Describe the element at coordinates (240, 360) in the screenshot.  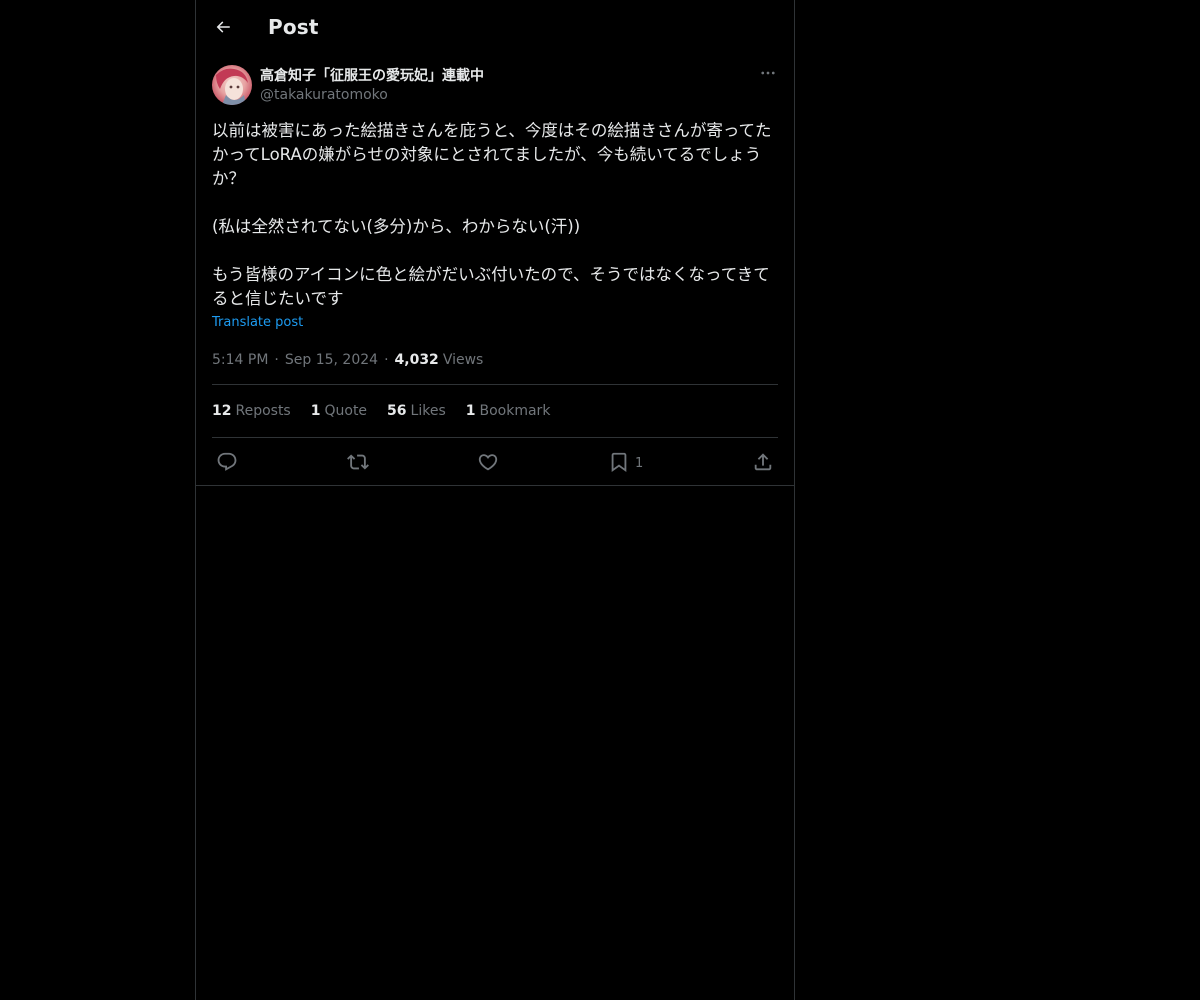
I see `post-time: 5:14 PM` at that location.